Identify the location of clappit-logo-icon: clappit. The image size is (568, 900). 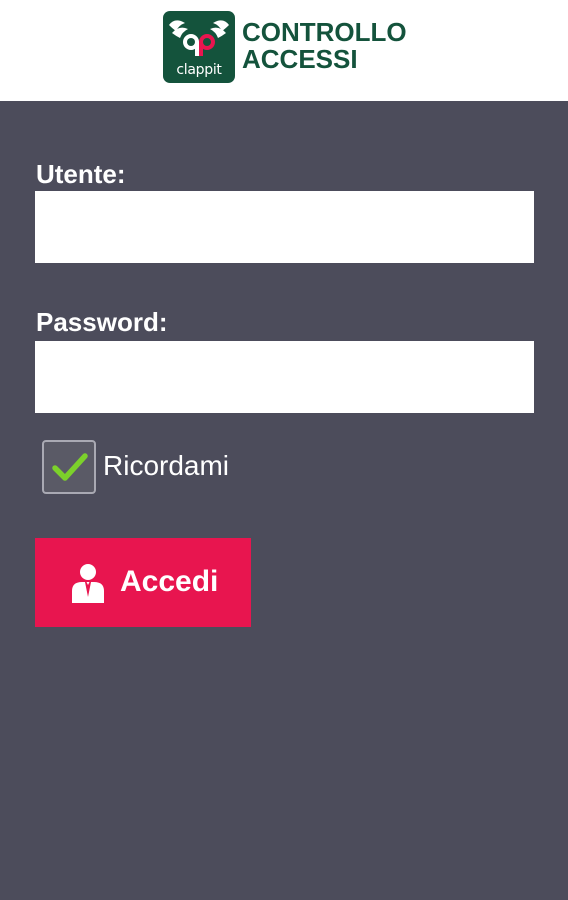
(199, 47).